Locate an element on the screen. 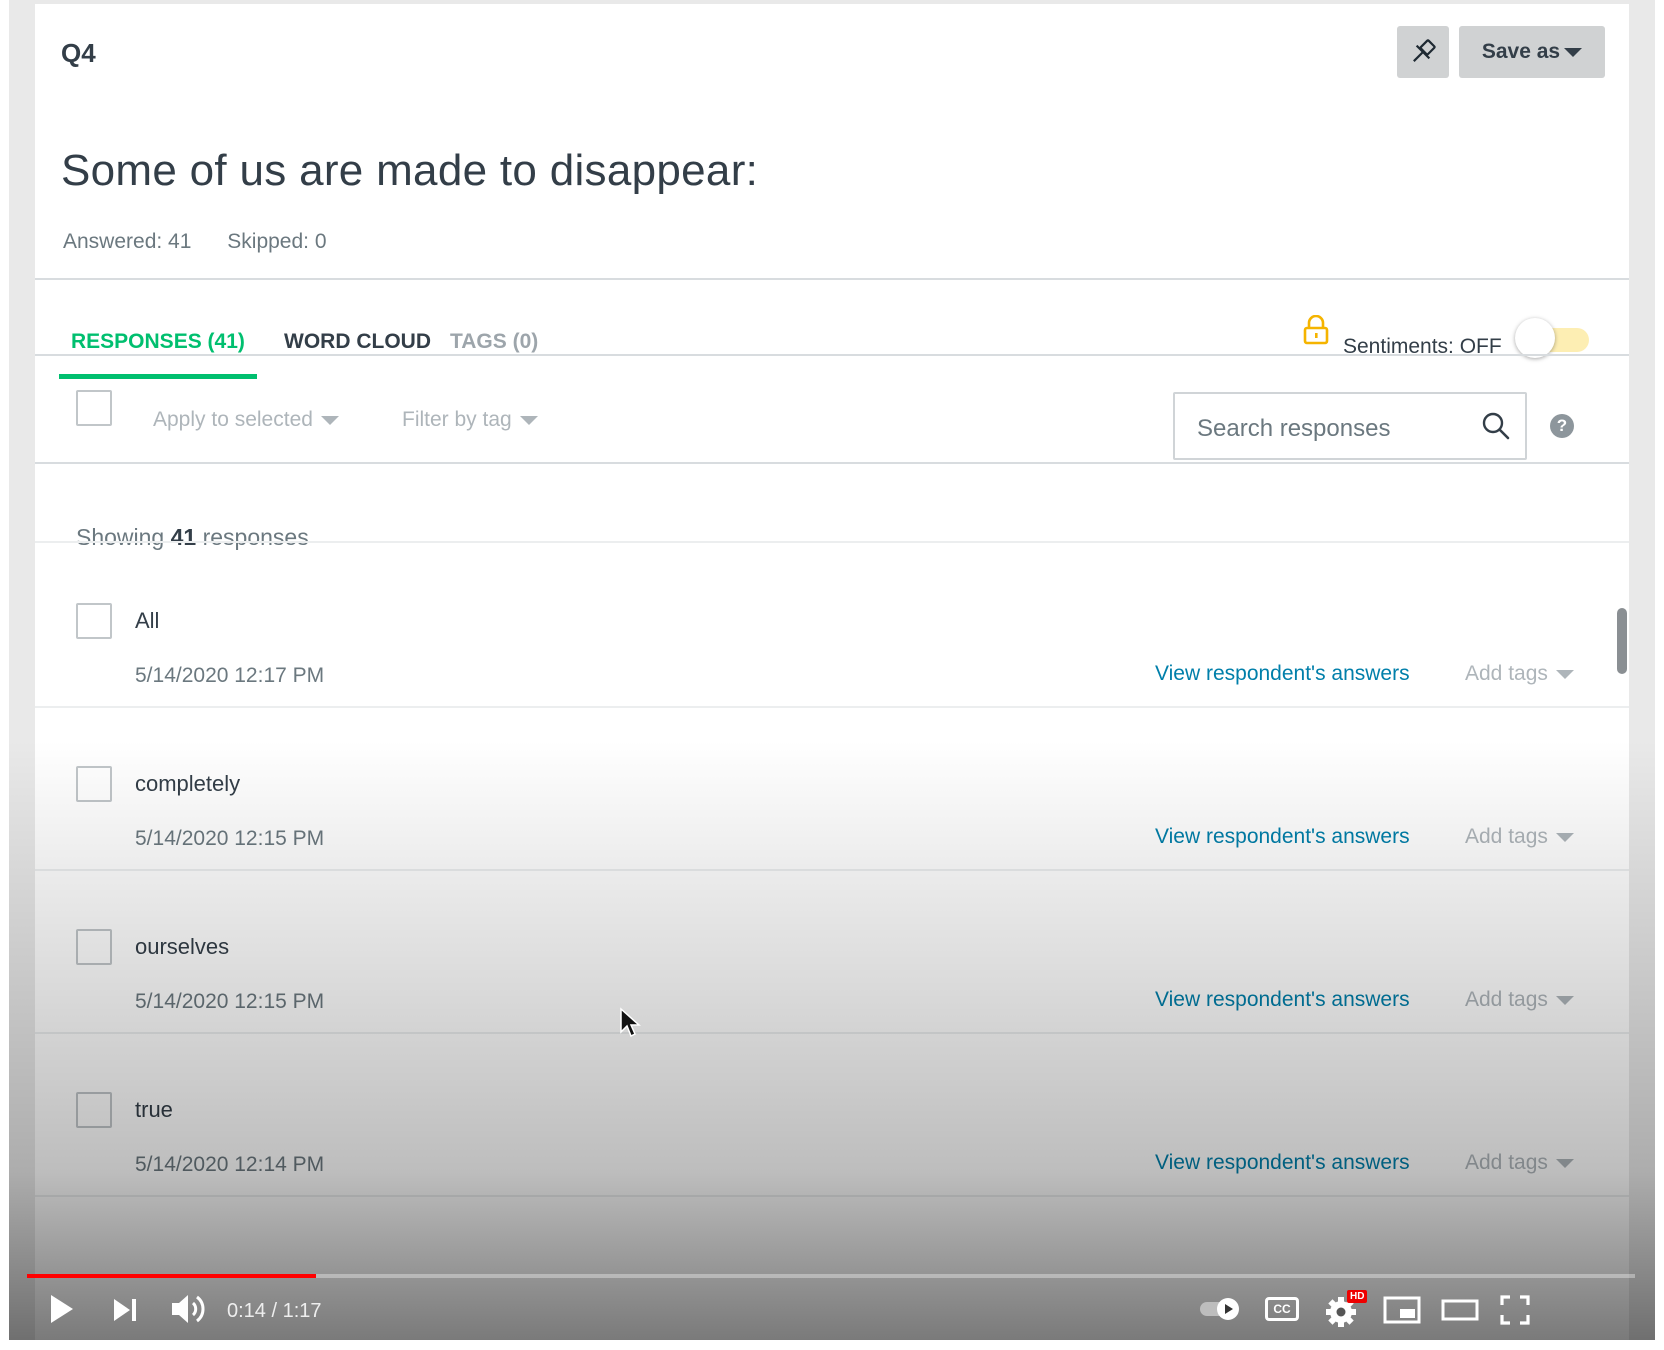 The height and width of the screenshot is (1350, 1664). pin-icon is located at coordinates (1424, 50).